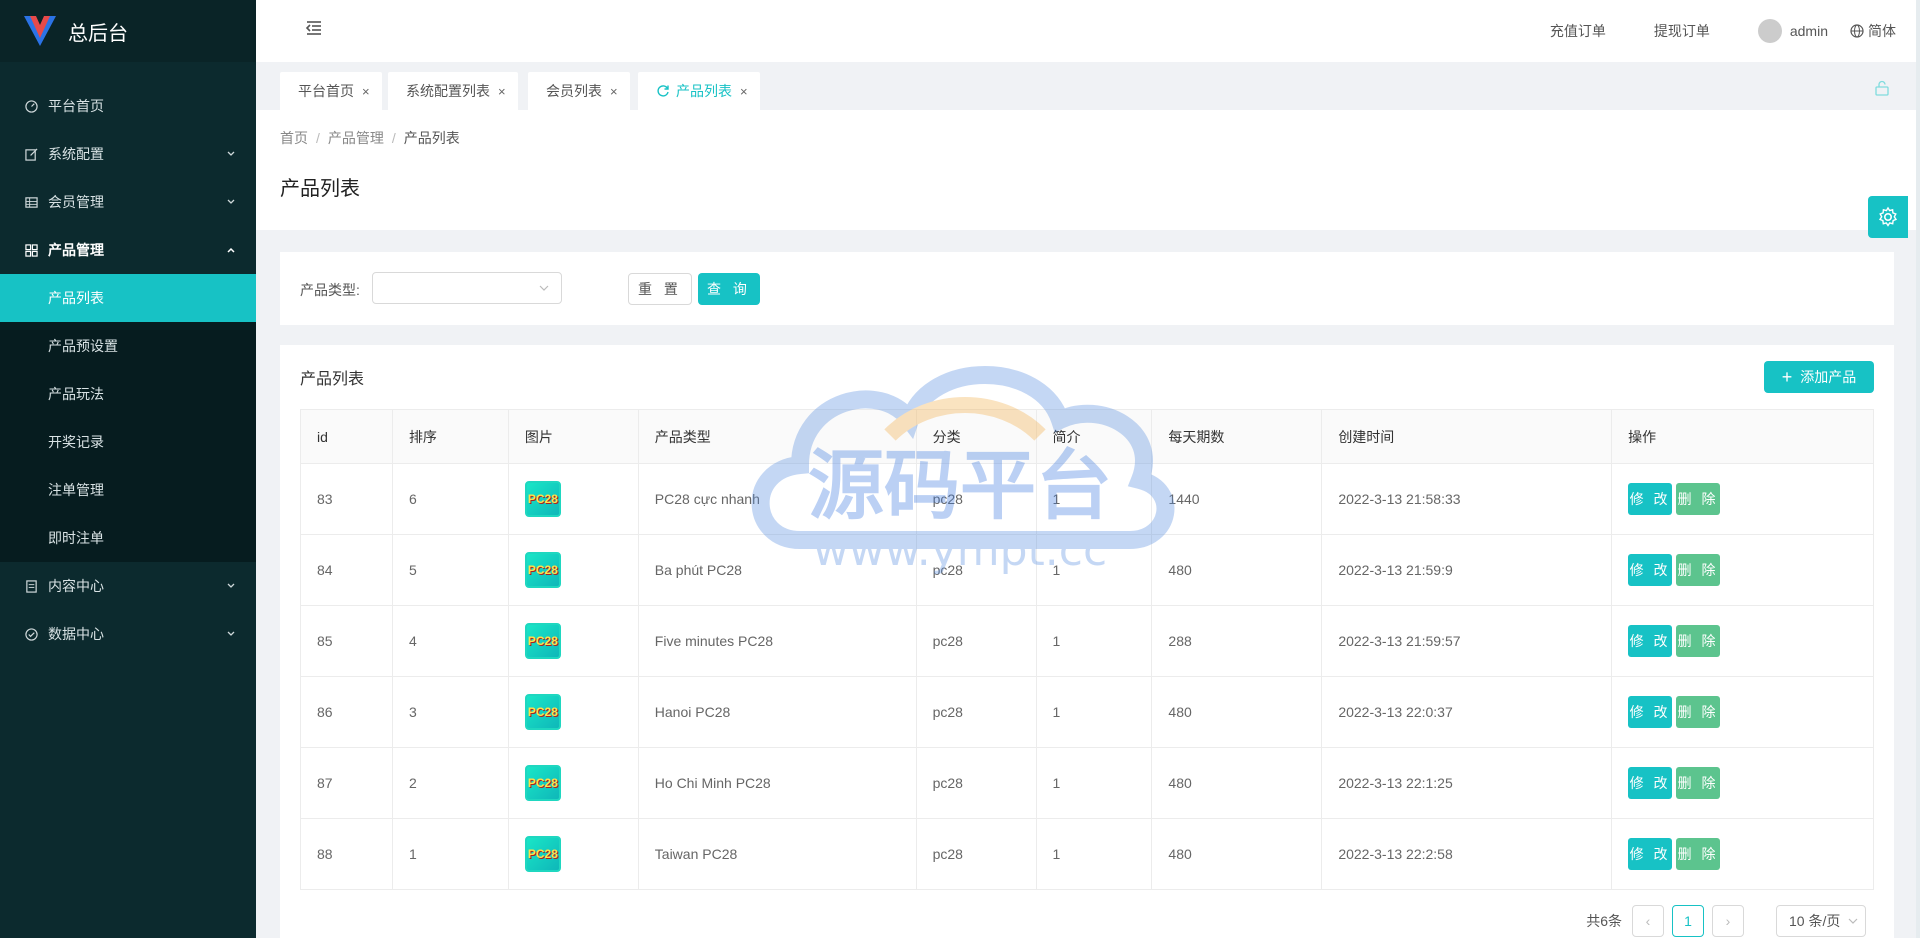  Describe the element at coordinates (976, 783) in the screenshot. I see `cell-category: pc28` at that location.